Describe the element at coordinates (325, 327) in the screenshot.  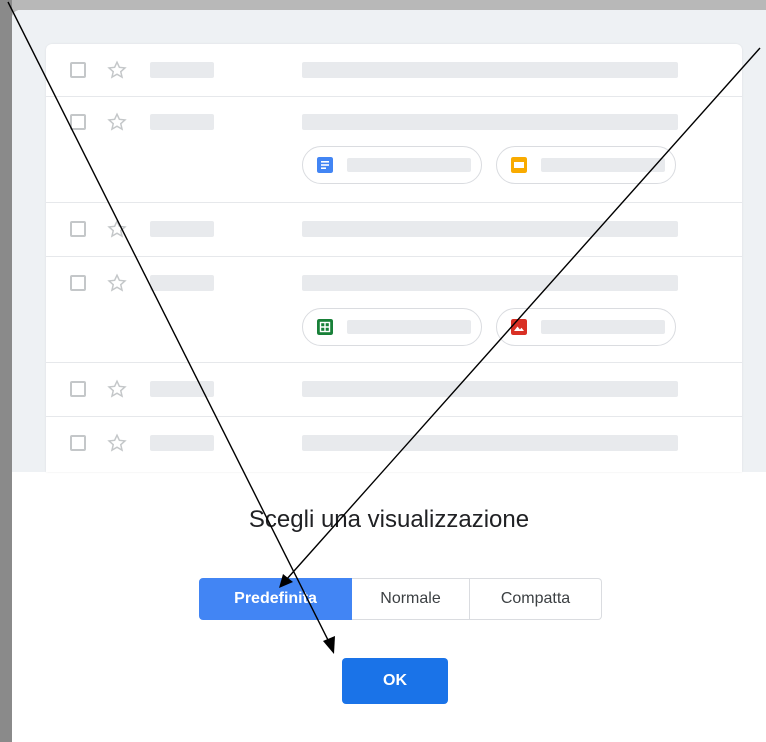
I see `sheets-icon` at that location.